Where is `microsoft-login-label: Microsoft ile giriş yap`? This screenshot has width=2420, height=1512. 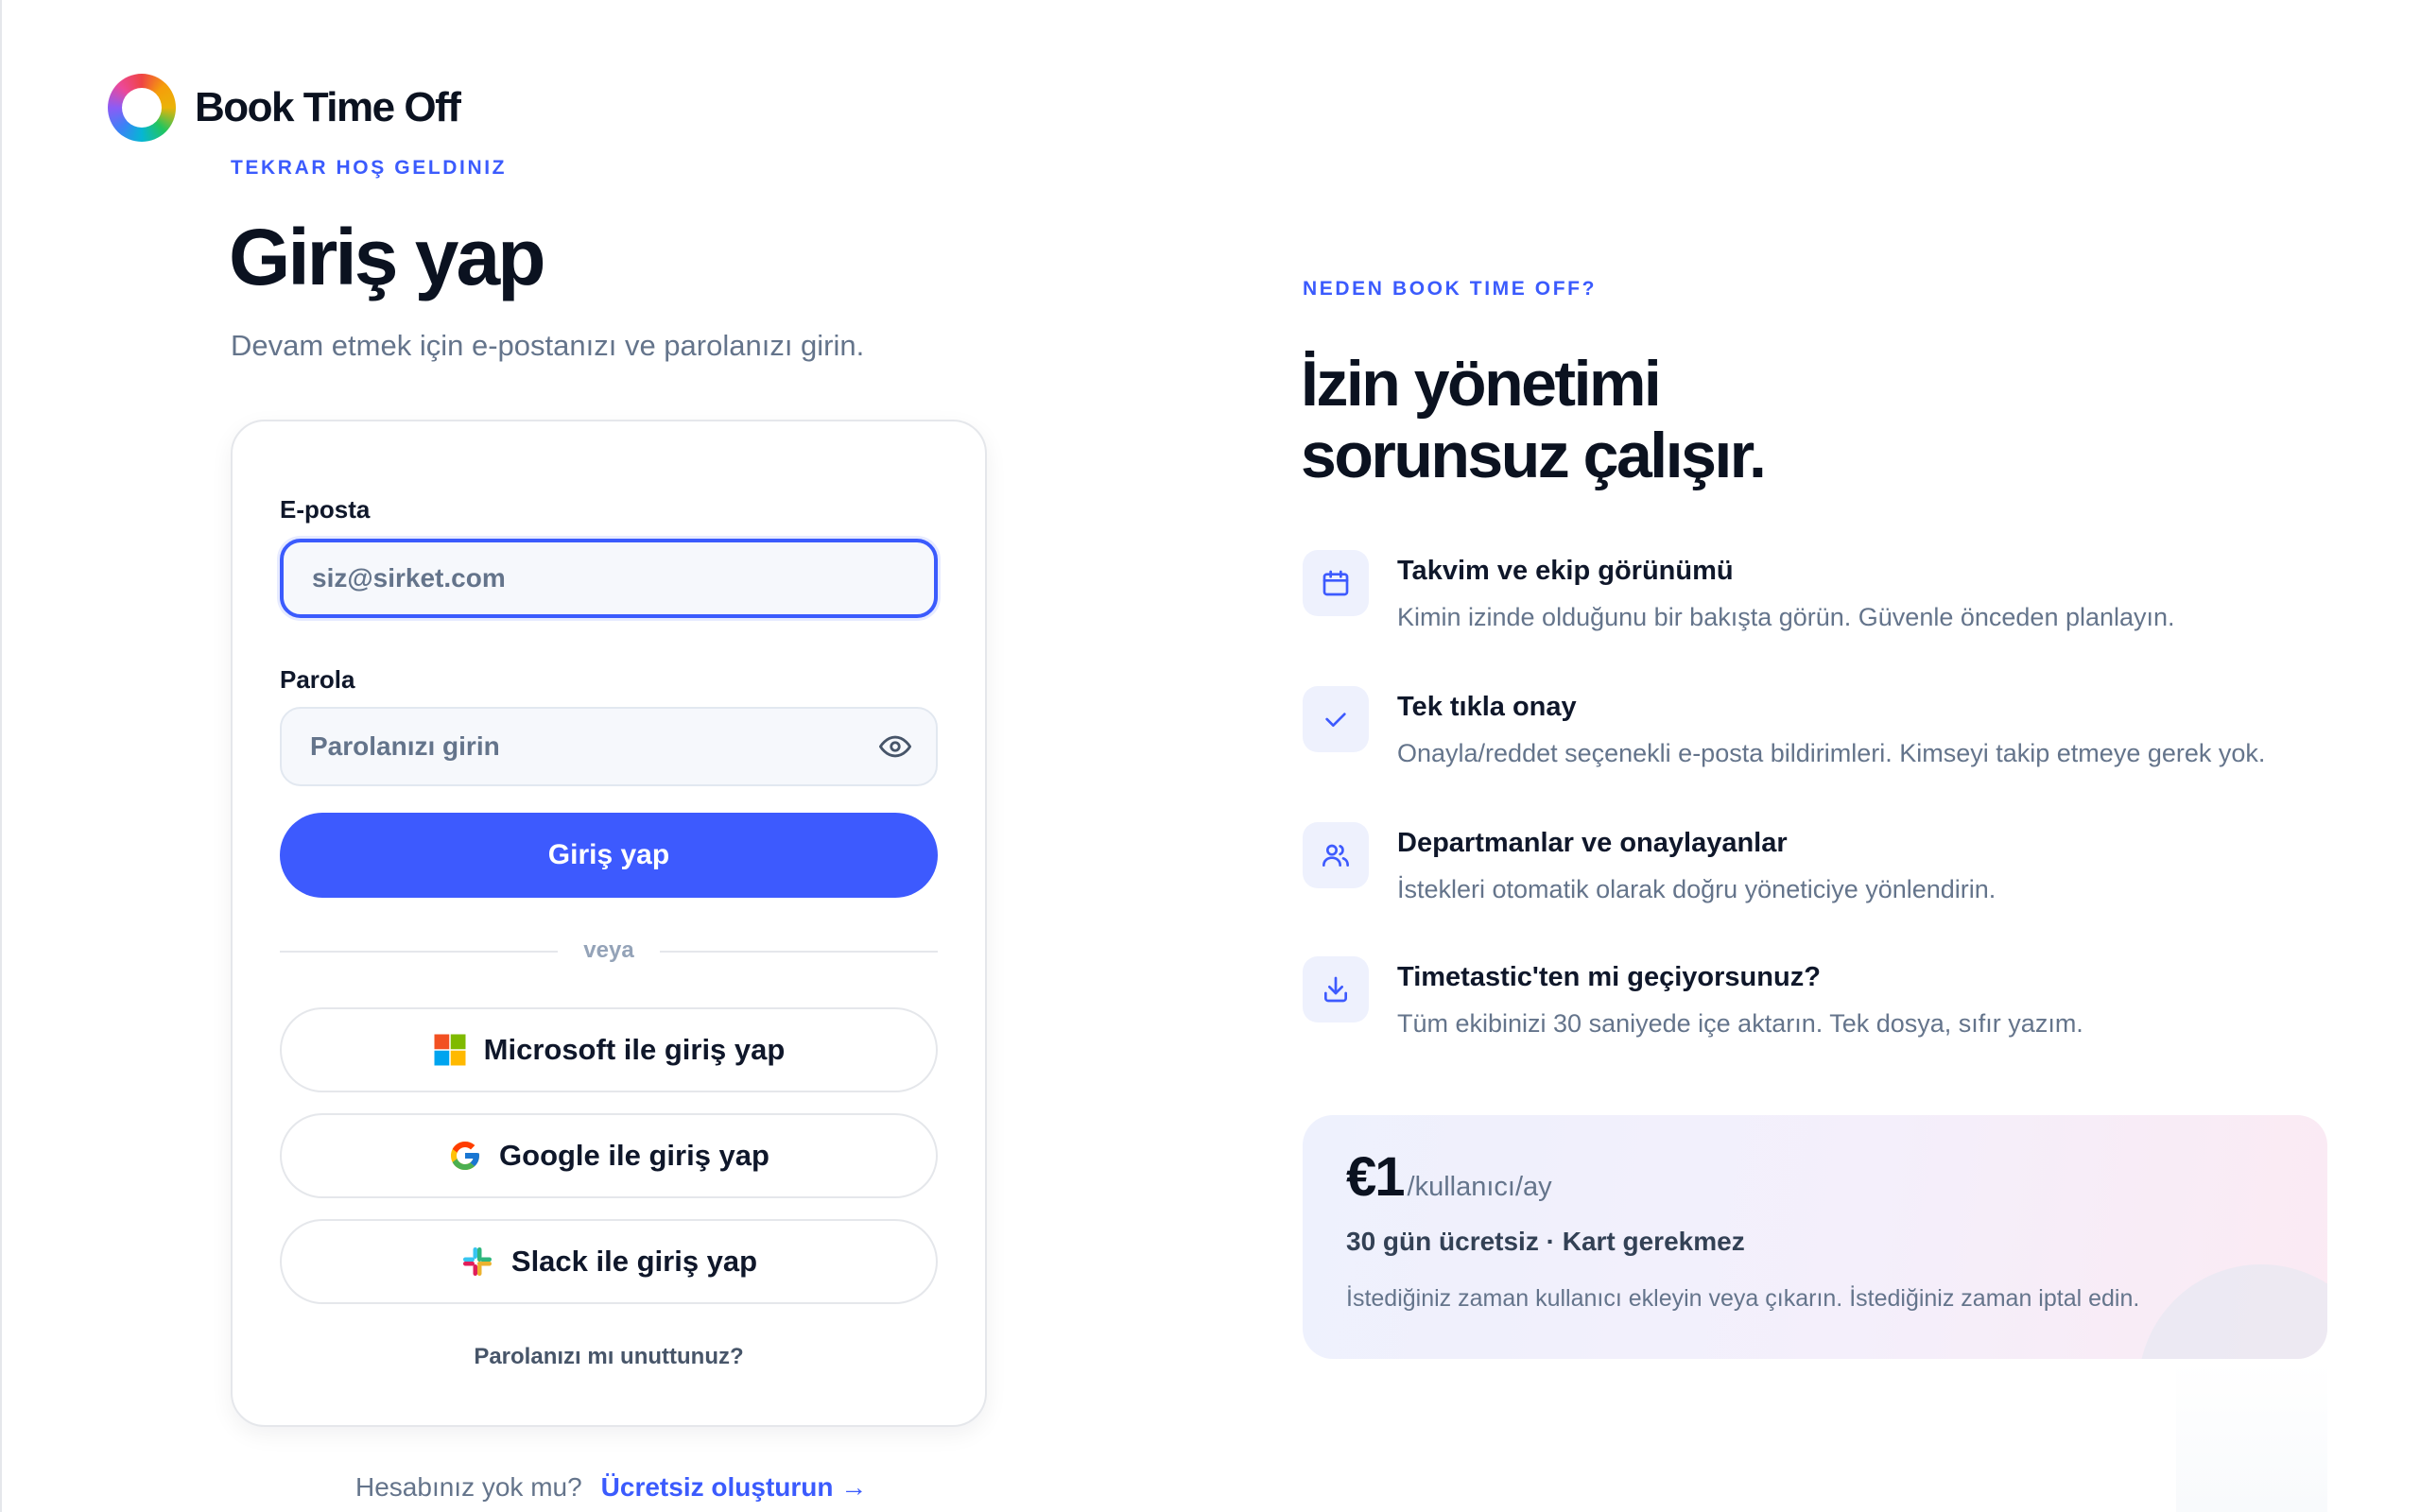
microsoft-login-label: Microsoft ile giriş yap is located at coordinates (634, 1049).